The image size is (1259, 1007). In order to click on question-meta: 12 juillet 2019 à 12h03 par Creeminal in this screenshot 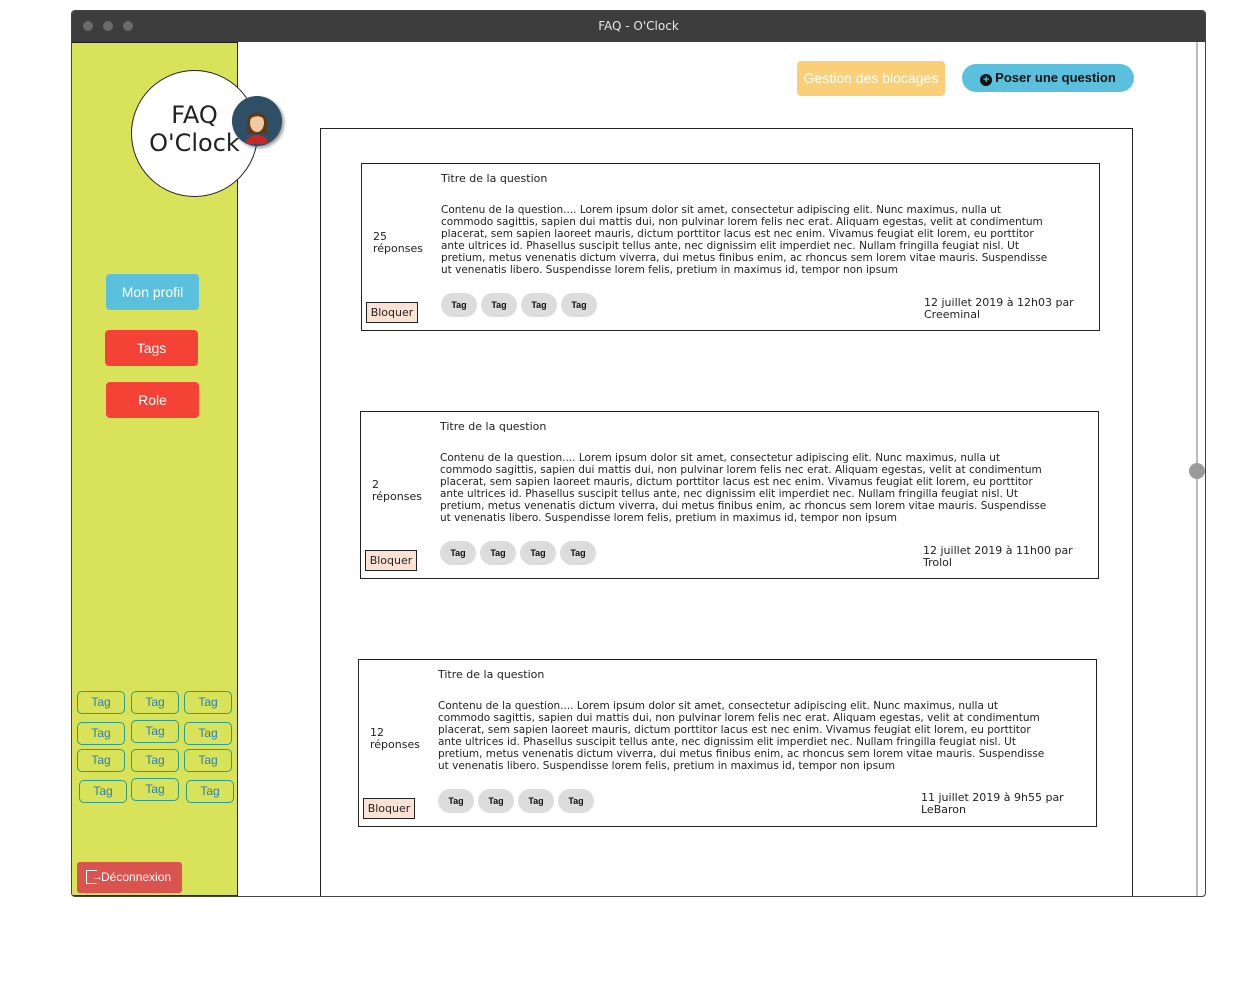, I will do `click(999, 308)`.